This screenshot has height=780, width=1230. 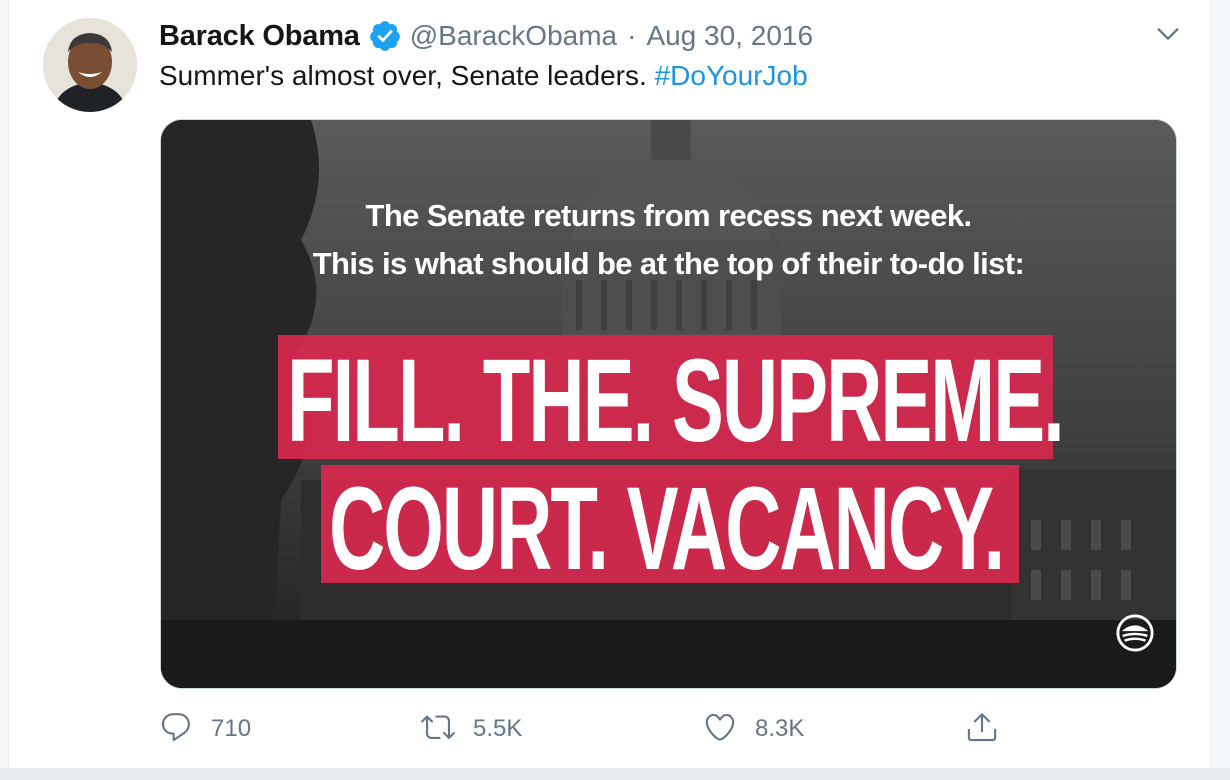 What do you see at coordinates (667, 529) in the screenshot?
I see `headline-line-2: COURT. VACANCY.` at bounding box center [667, 529].